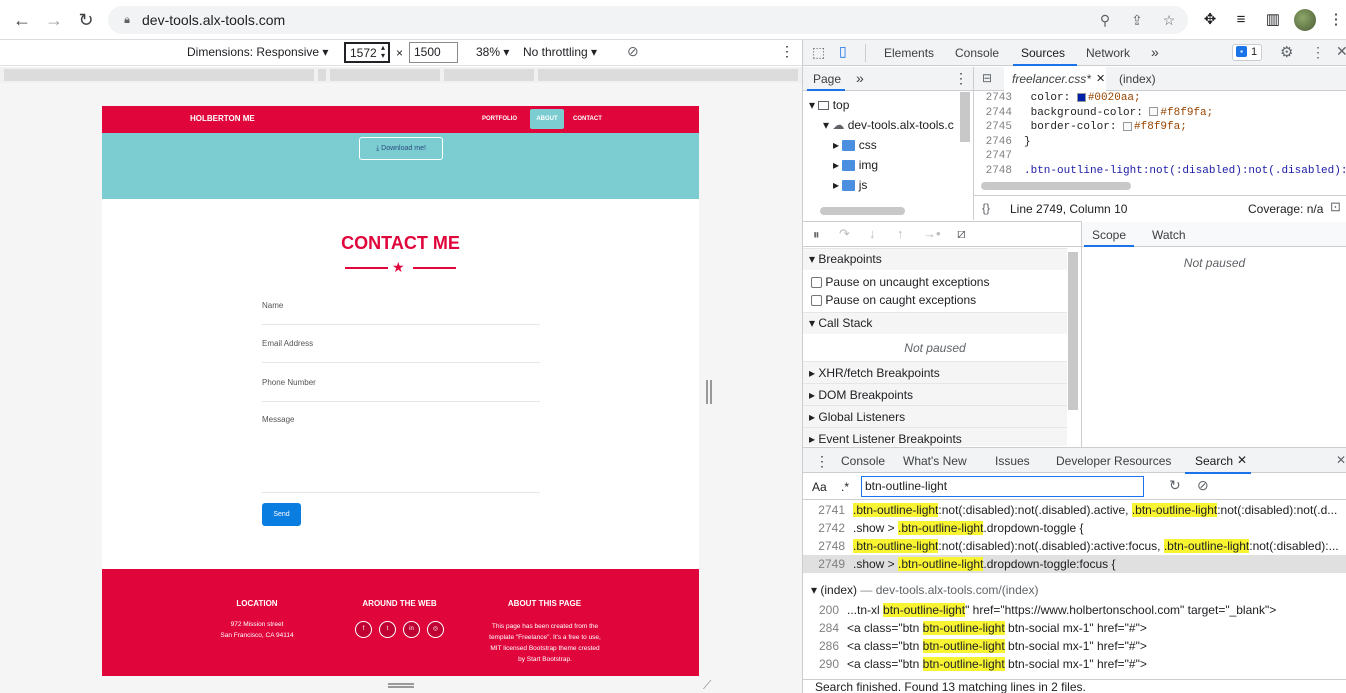  What do you see at coordinates (1073, 331) in the screenshot?
I see `sidebar-scrollbar` at bounding box center [1073, 331].